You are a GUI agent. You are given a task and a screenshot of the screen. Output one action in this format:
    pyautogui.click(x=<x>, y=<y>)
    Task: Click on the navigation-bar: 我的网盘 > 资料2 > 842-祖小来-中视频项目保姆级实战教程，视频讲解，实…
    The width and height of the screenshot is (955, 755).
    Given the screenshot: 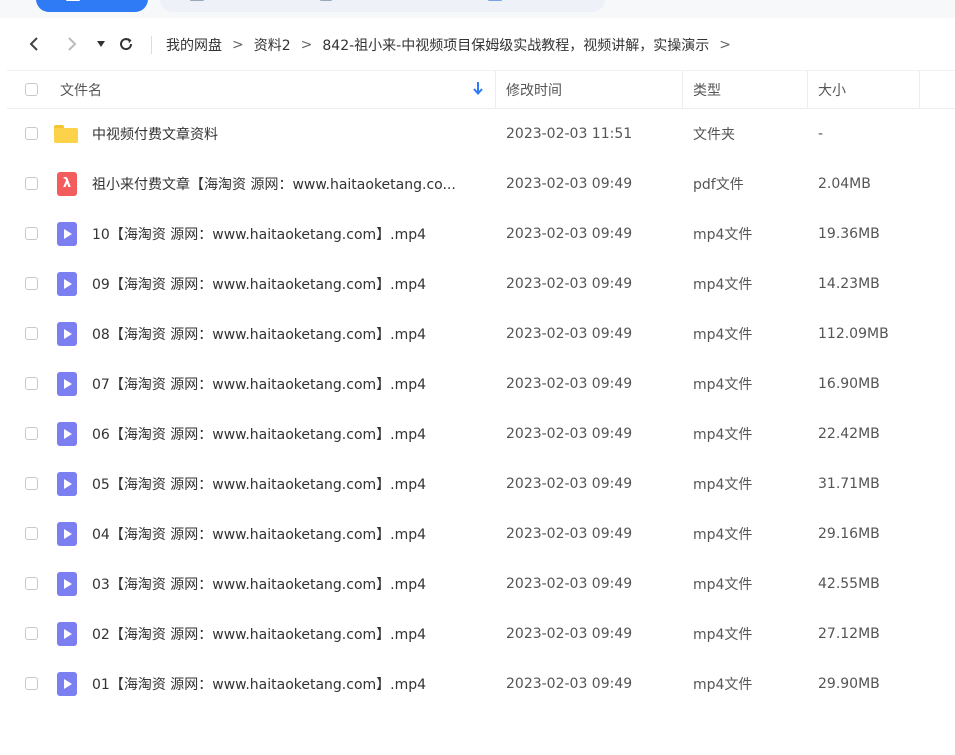 What is the action you would take?
    pyautogui.click(x=477, y=44)
    